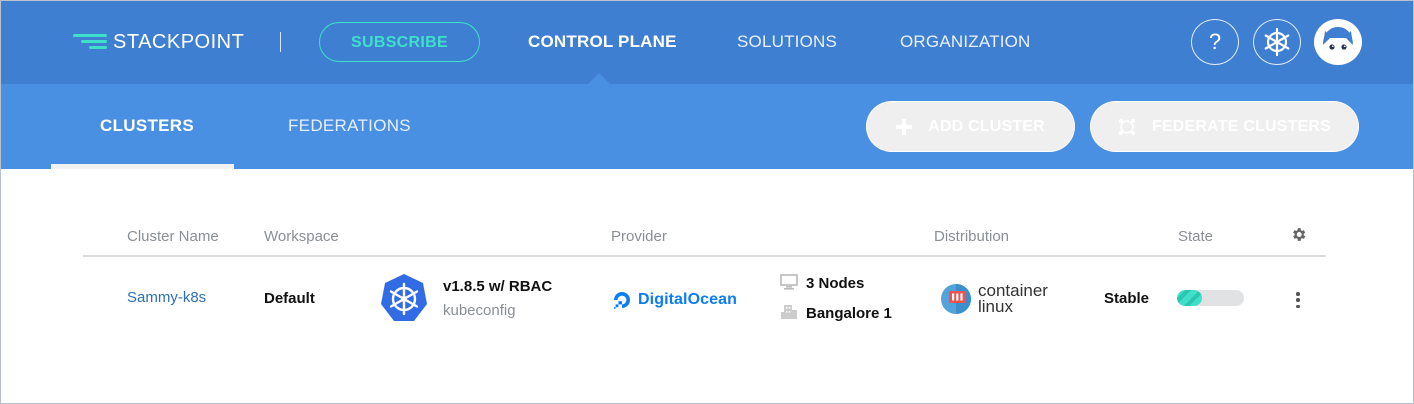 The image size is (1414, 404). Describe the element at coordinates (789, 312) in the screenshot. I see `building-icon` at that location.